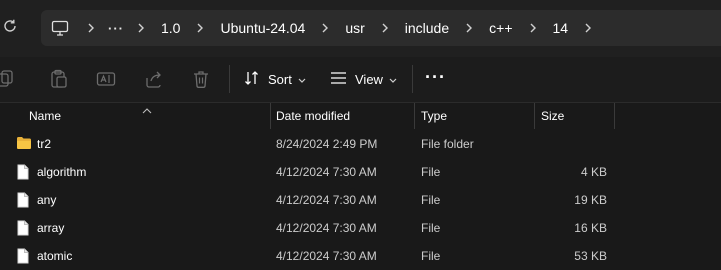 The height and width of the screenshot is (270, 721). I want to click on file-date: 8/24/2024 2:49 PM, so click(327, 144).